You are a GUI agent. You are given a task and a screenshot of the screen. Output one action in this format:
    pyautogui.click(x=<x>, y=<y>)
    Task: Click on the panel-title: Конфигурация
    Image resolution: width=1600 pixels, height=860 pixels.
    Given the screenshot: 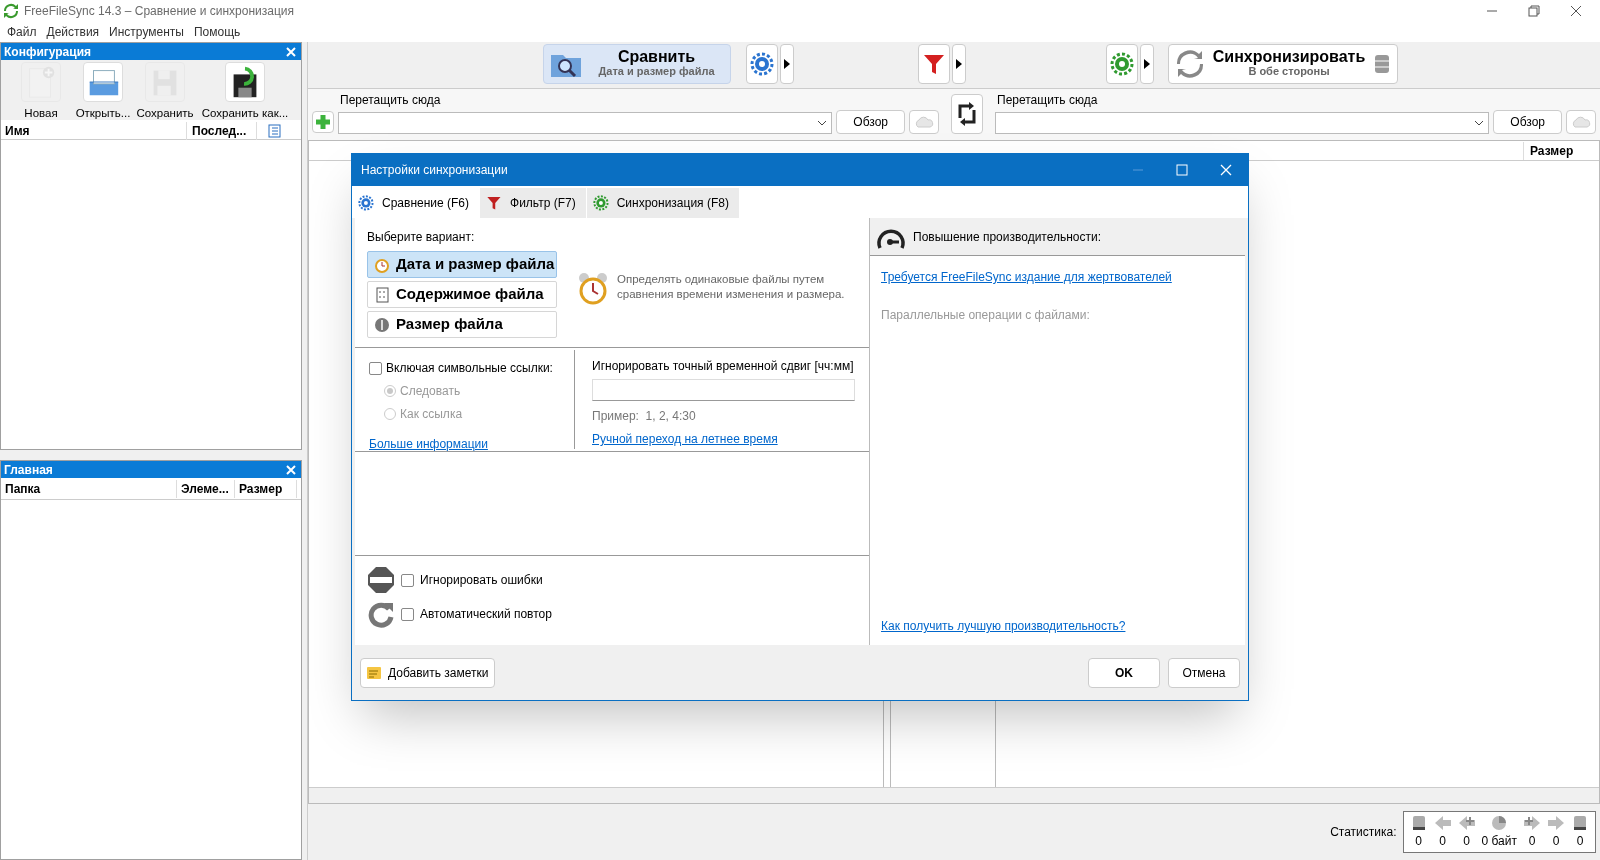 What is the action you would take?
    pyautogui.click(x=48, y=52)
    